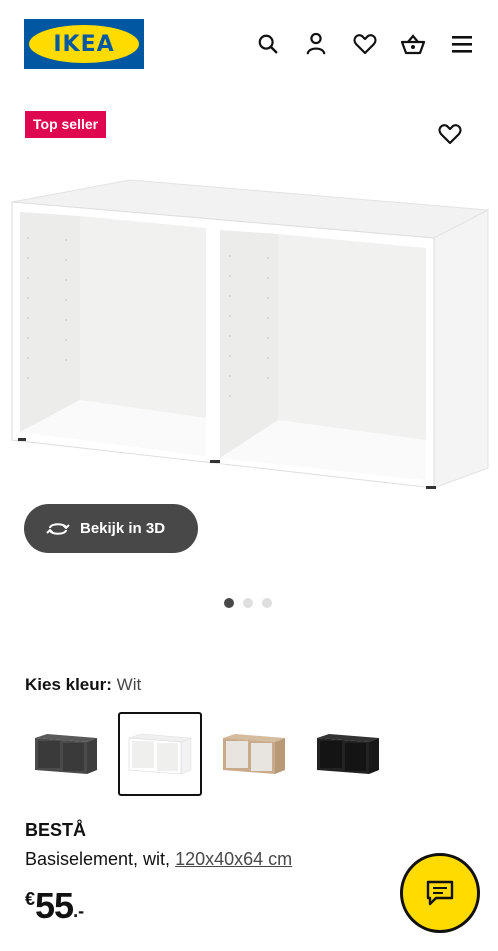  Describe the element at coordinates (316, 44) in the screenshot. I see `account-icon` at that location.